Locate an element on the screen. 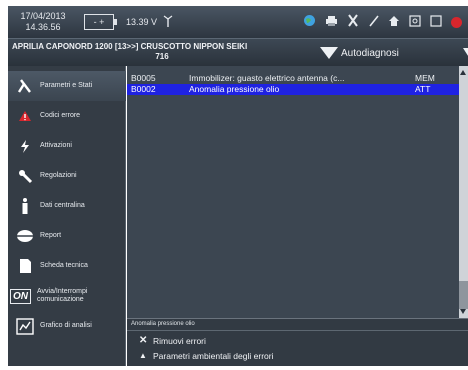 The width and height of the screenshot is (468, 370). sidebar-item-label: Regolazioni is located at coordinates (58, 175).